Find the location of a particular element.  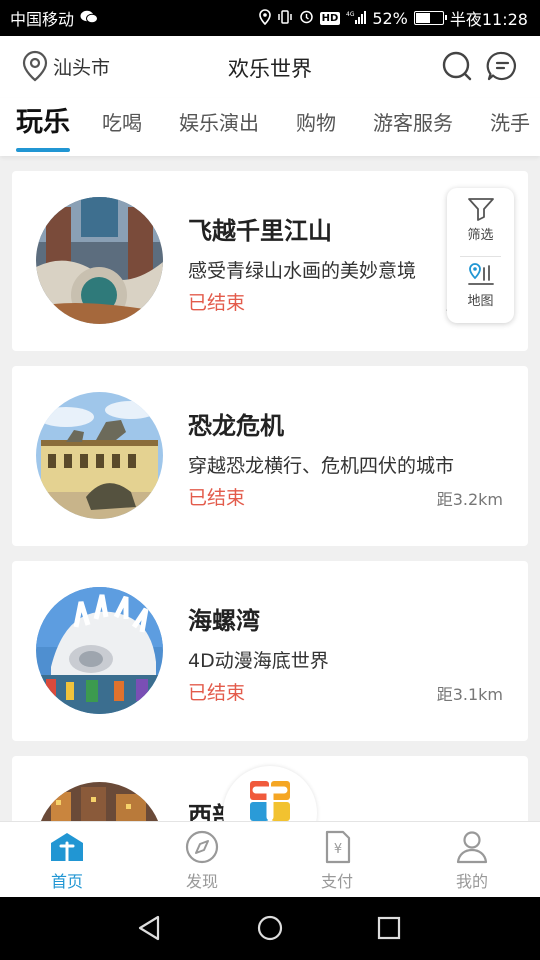

location-pin-icon is located at coordinates (264, 18).